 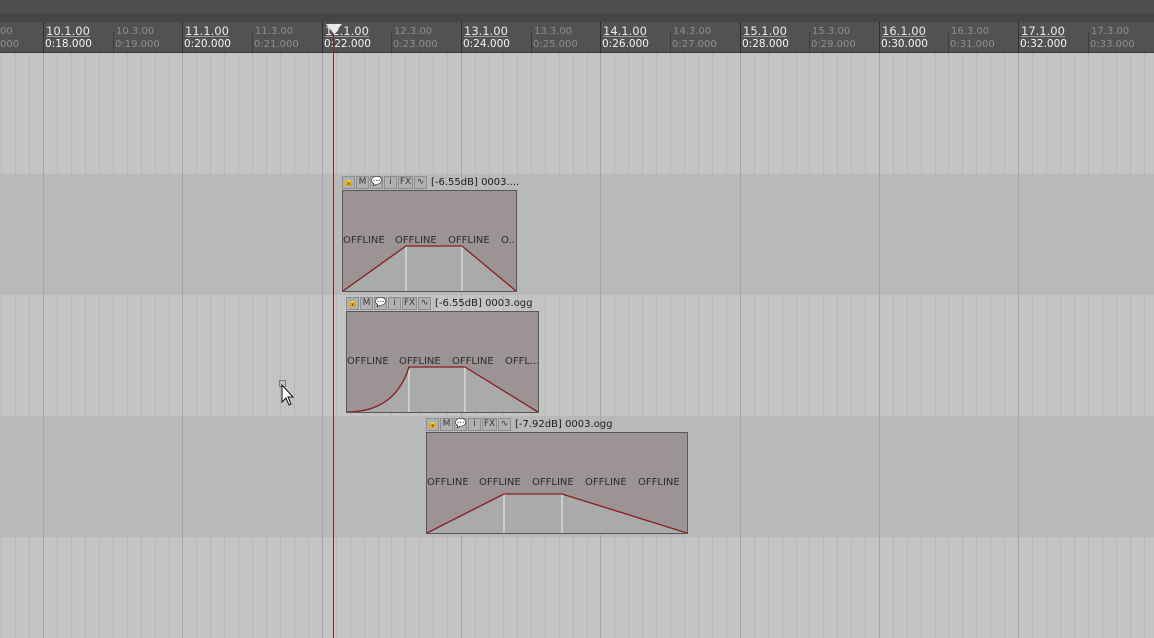 What do you see at coordinates (137, 44) in the screenshot?
I see `ruler-time-label: 0:19.000` at bounding box center [137, 44].